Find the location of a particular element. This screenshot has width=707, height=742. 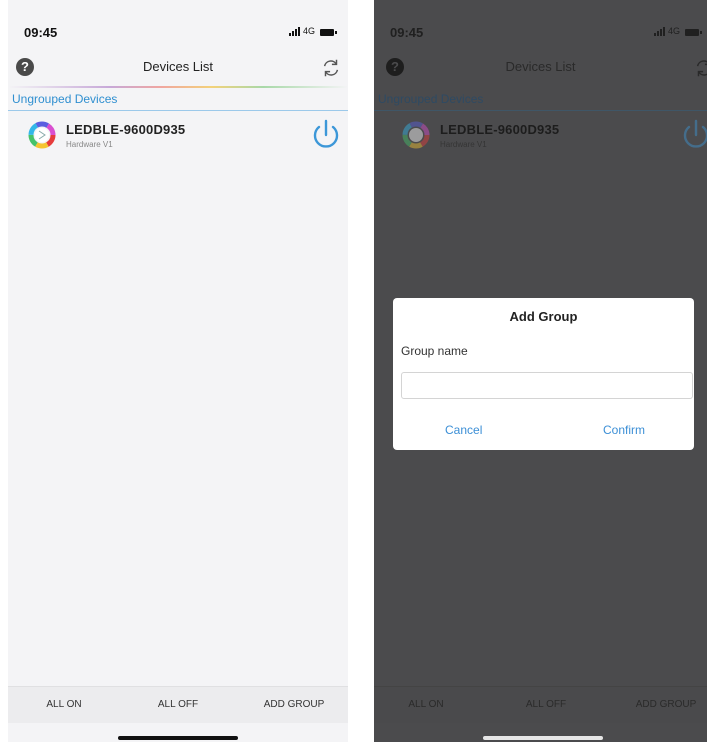

add-group-dialog: Add Group Group name Cancel Confirm is located at coordinates (543, 374).